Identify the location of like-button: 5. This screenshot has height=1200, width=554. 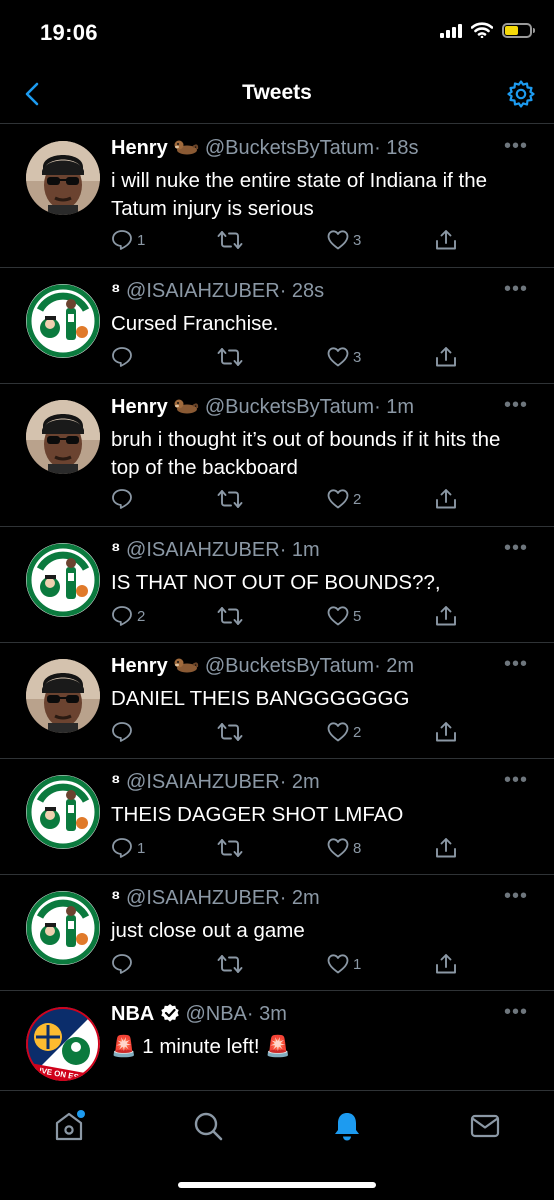
(344, 616).